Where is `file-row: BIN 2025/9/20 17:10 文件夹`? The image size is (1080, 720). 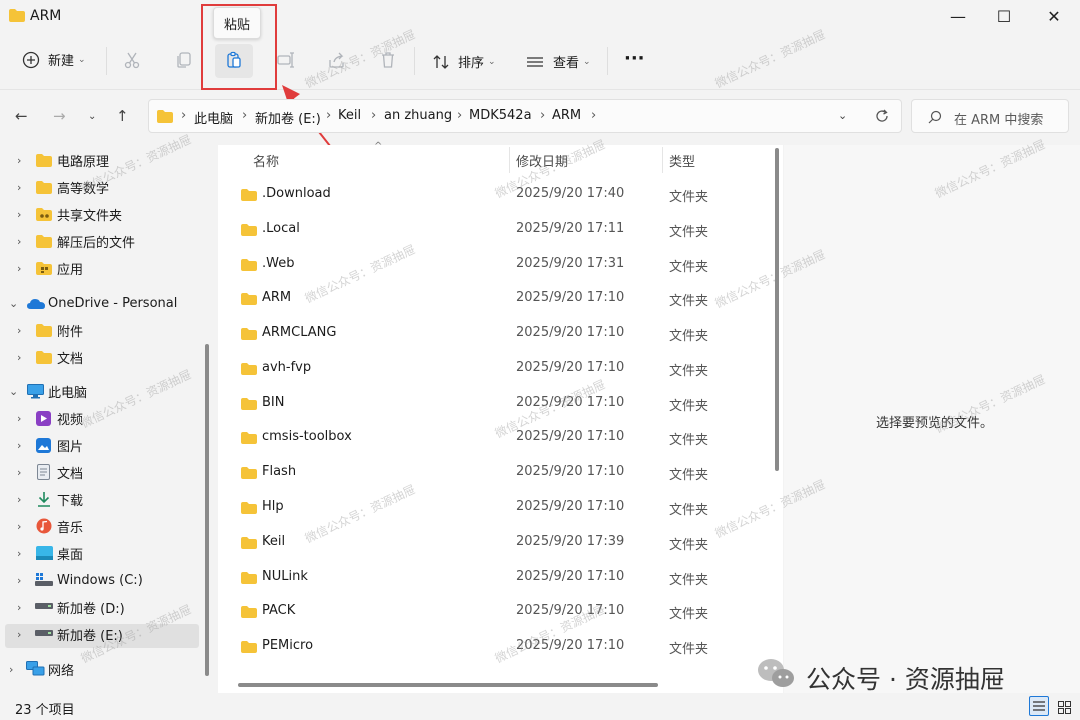
file-row: BIN 2025/9/20 17:10 文件夹 is located at coordinates (494, 403).